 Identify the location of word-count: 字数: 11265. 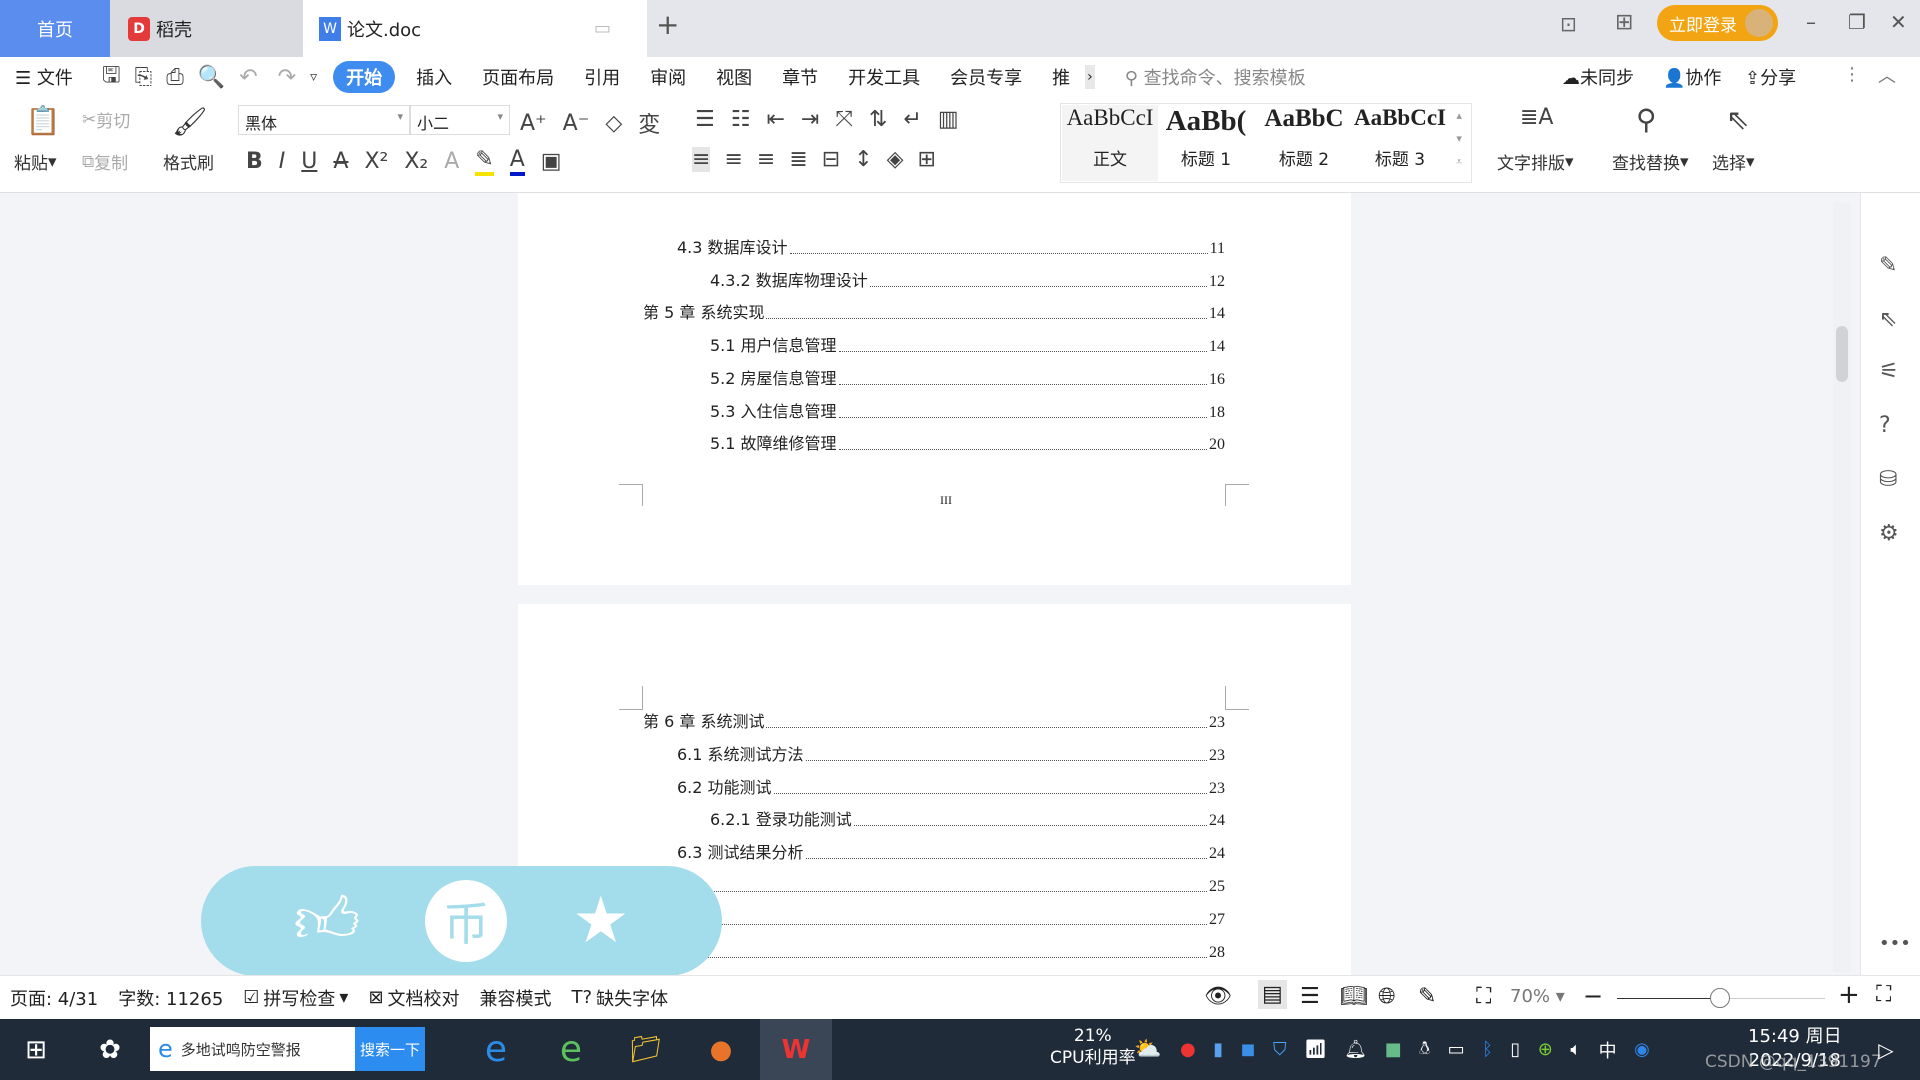
(170, 998).